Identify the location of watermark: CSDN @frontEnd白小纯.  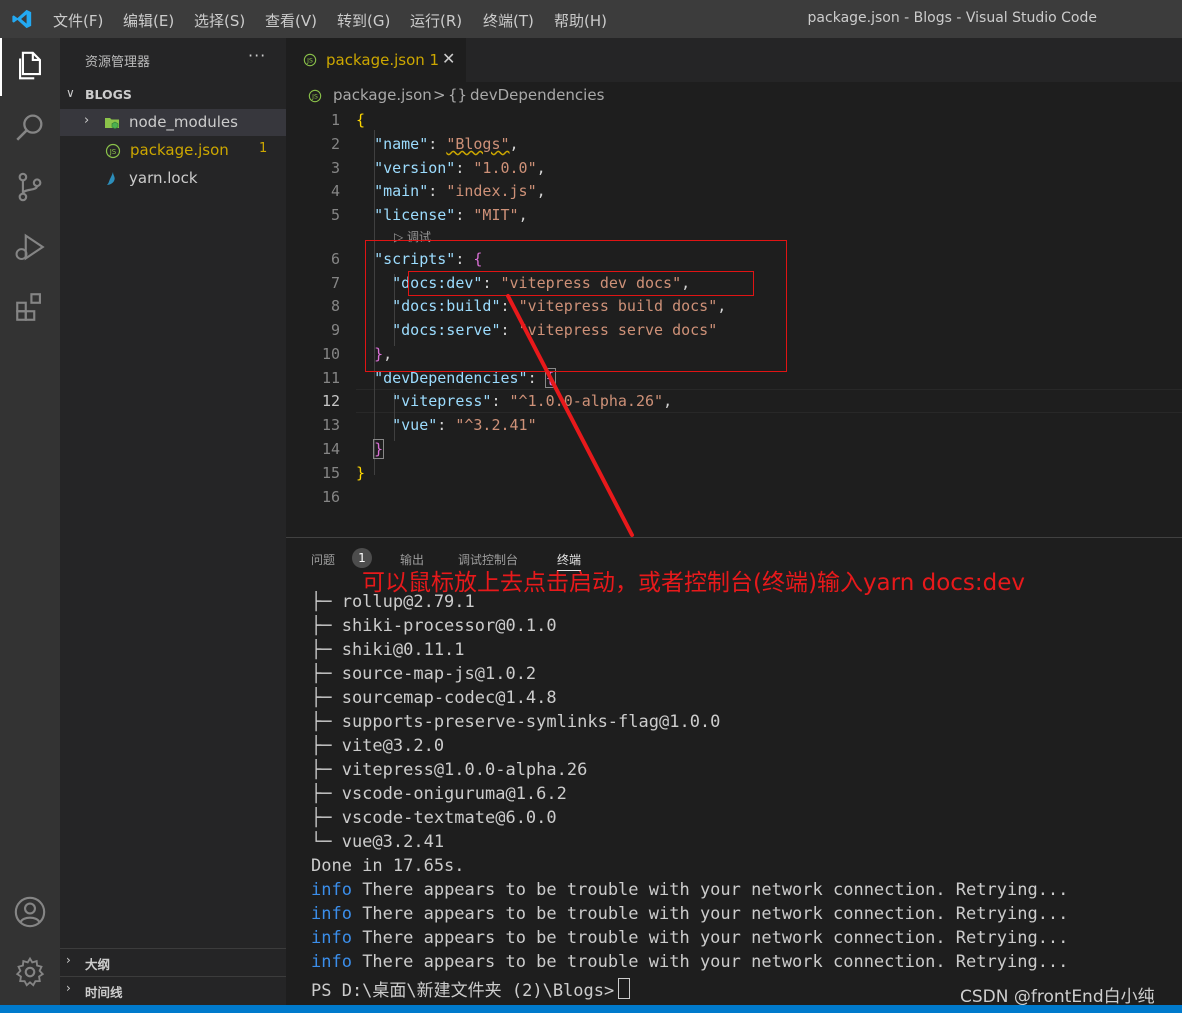
(1057, 997).